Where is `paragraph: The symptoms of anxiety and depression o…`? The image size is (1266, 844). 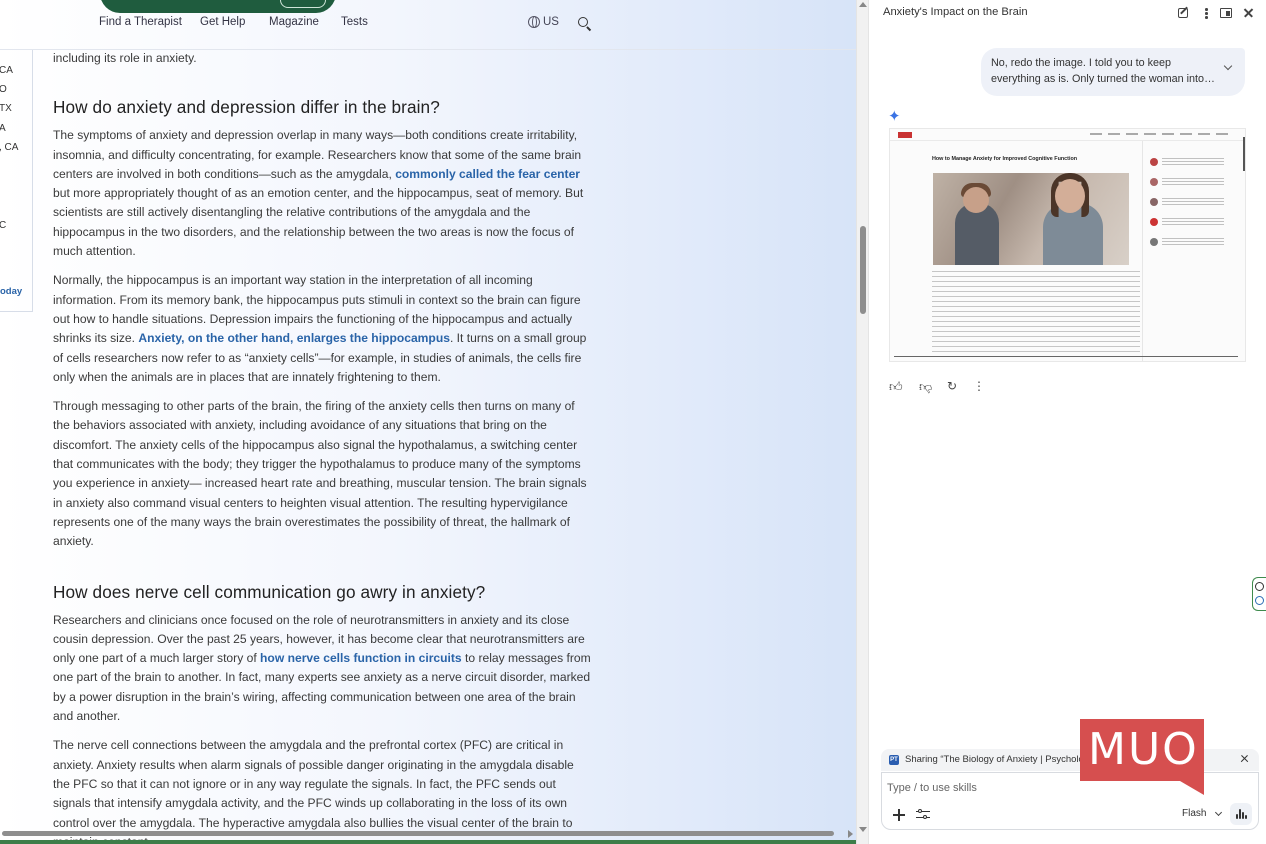
paragraph: The symptoms of anxiety and depression o… is located at coordinates (318, 193).